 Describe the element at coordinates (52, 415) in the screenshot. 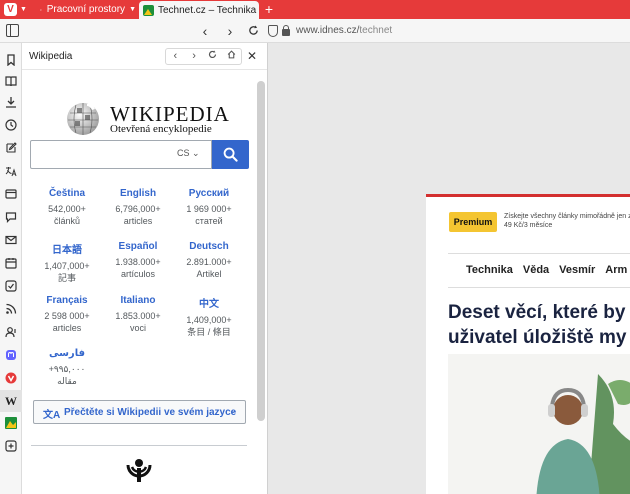

I see `translate-icon: 文A` at that location.